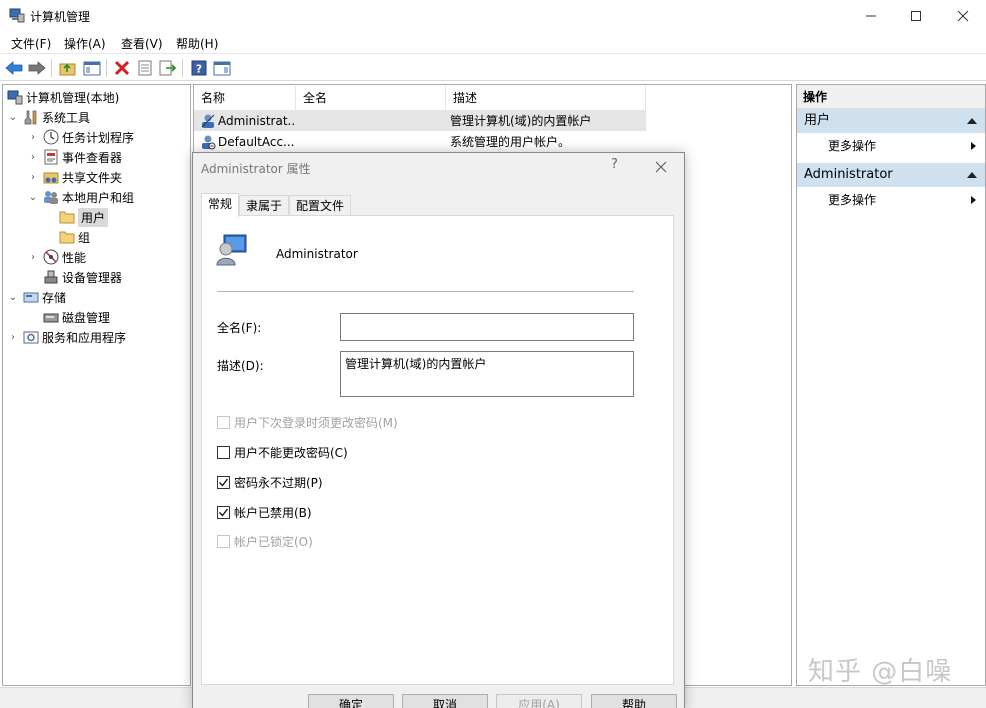  What do you see at coordinates (891, 97) in the screenshot?
I see `actions-title: 操作` at bounding box center [891, 97].